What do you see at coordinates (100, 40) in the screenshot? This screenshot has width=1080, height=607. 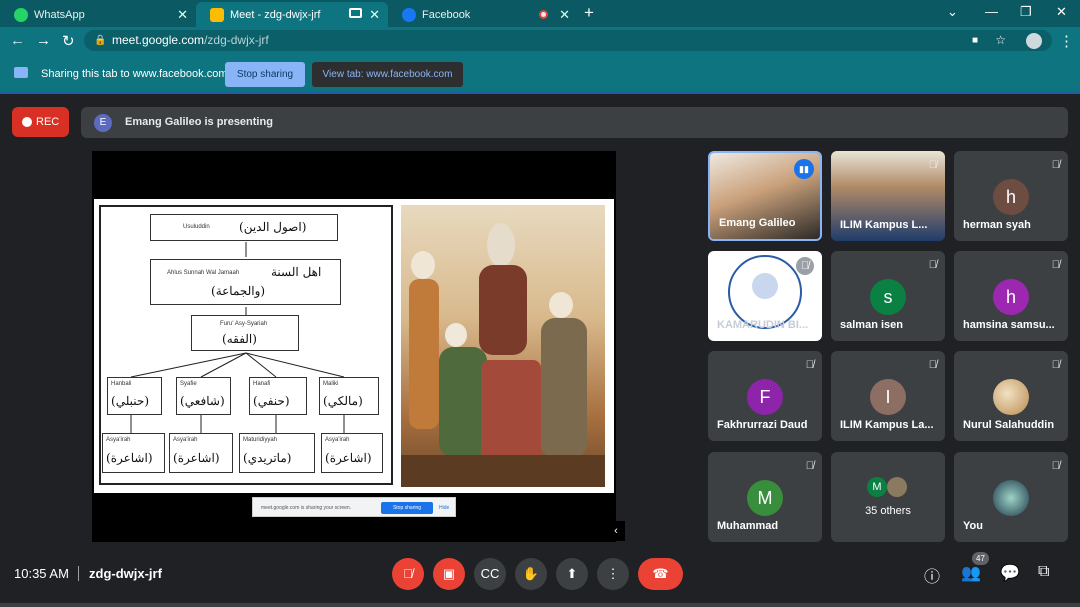 I see `lock-icon: 🔒` at bounding box center [100, 40].